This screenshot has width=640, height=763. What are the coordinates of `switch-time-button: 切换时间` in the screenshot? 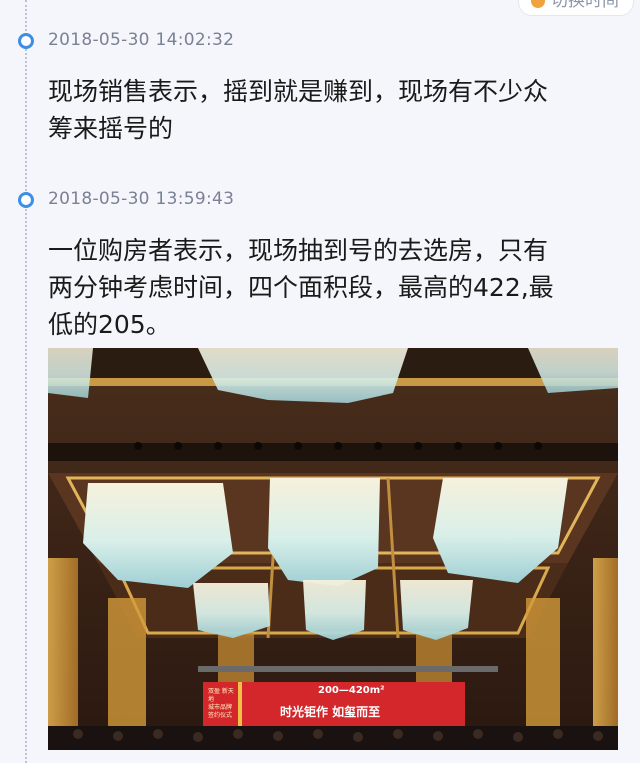 It's located at (576, 8).